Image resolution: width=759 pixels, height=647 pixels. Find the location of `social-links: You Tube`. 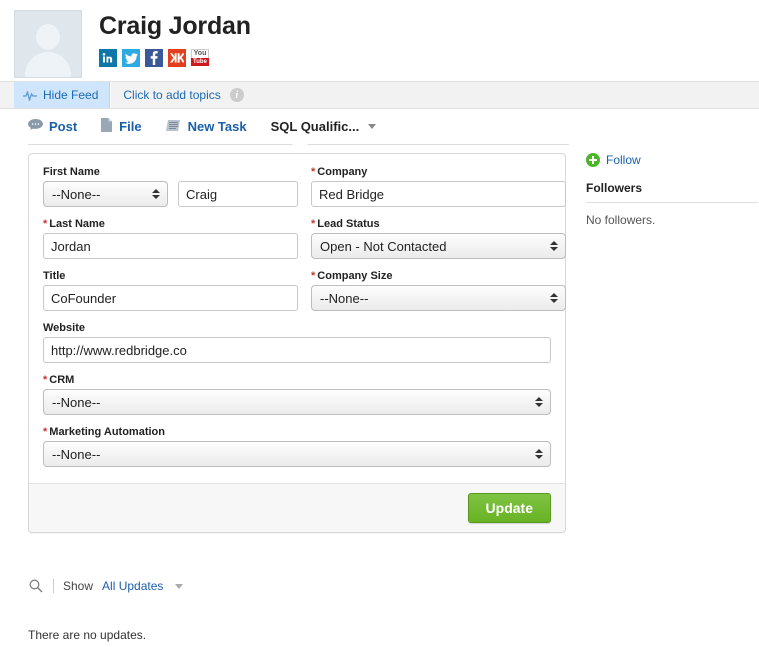

social-links: You Tube is located at coordinates (175, 58).